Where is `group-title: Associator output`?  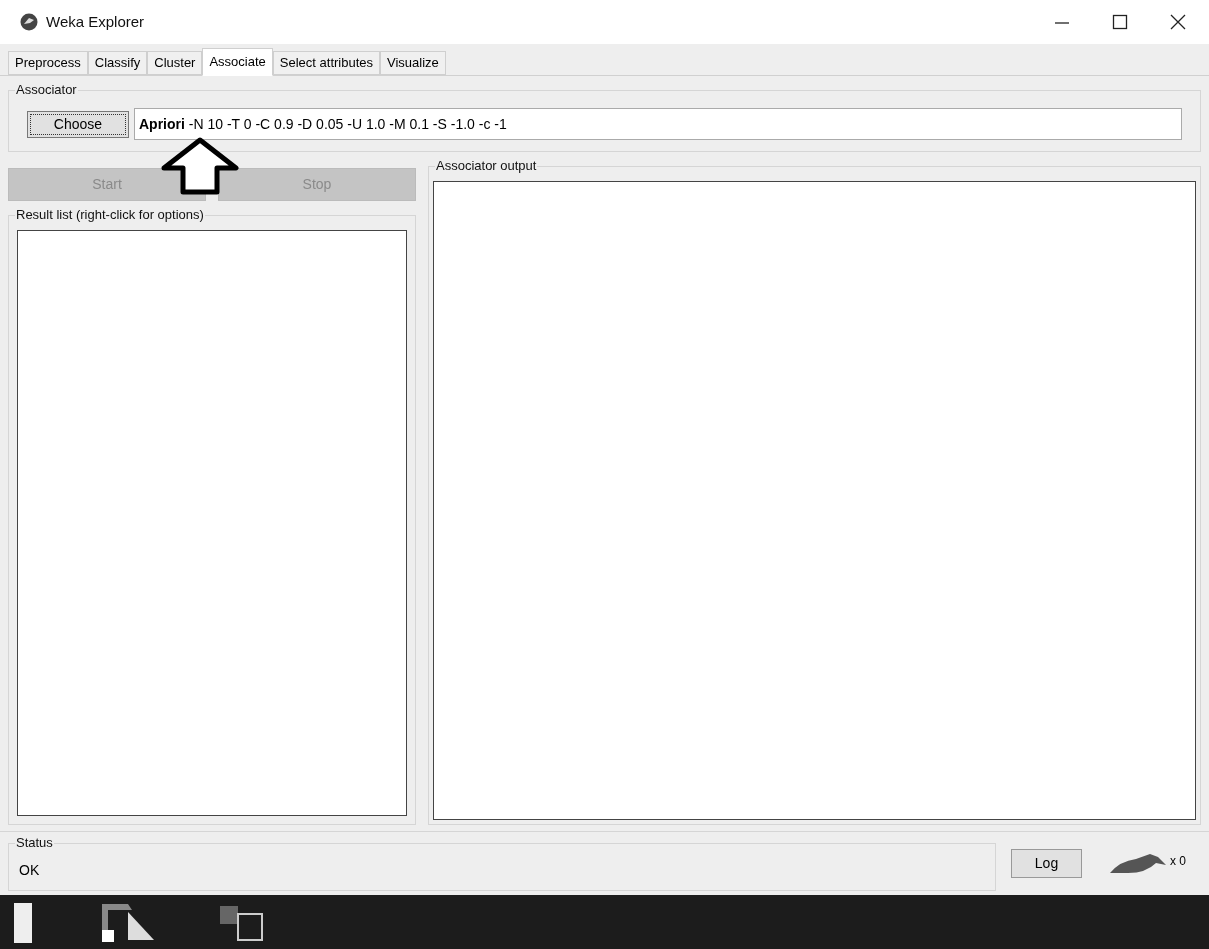 group-title: Associator output is located at coordinates (486, 166).